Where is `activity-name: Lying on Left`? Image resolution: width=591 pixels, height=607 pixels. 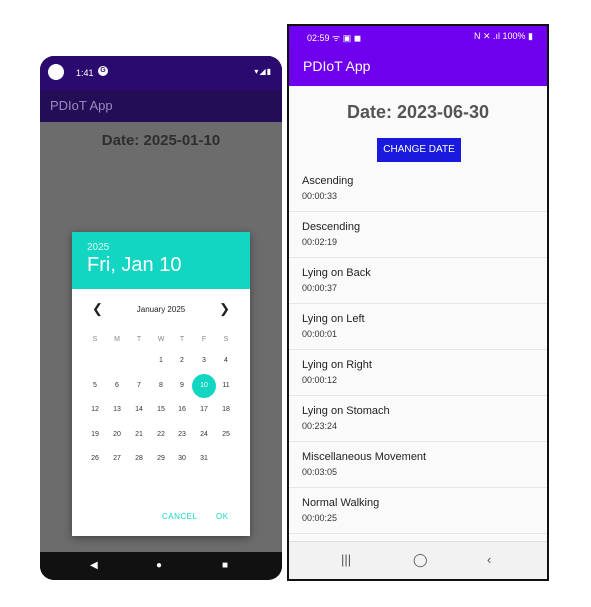 activity-name: Lying on Left is located at coordinates (333, 319).